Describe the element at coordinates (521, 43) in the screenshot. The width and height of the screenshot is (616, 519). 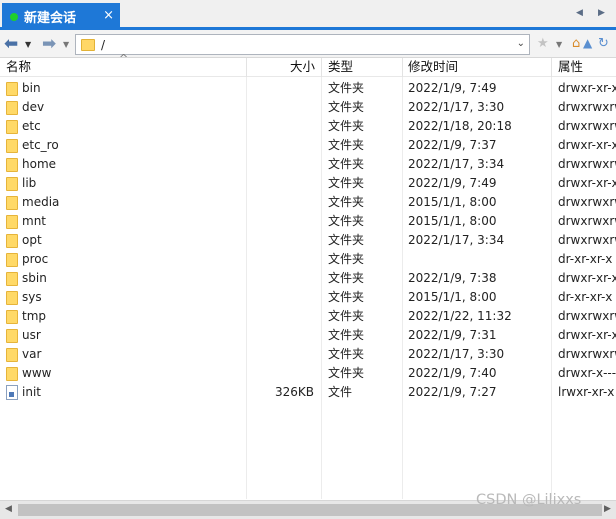
I see `path-dropdown-icon: ⌄` at that location.